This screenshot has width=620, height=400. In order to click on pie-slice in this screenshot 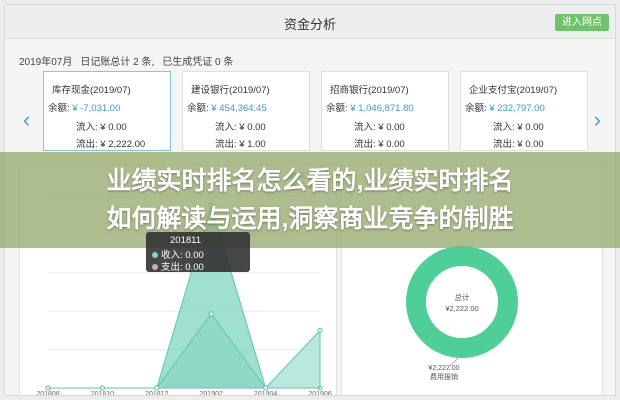, I will do `click(462, 302)`.